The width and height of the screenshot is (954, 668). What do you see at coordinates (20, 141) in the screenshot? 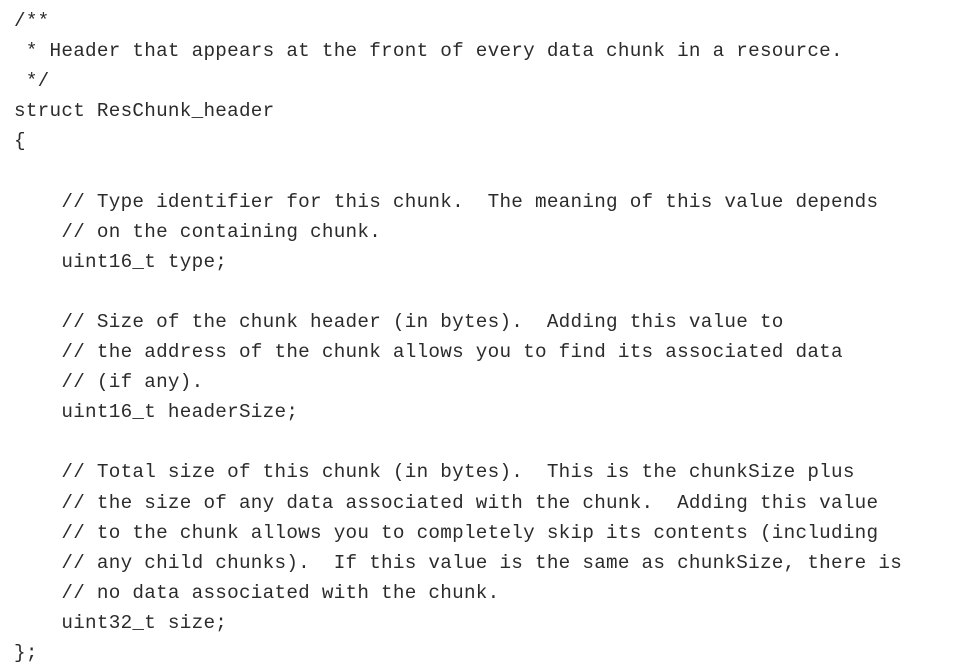
I see `code-line: {` at bounding box center [20, 141].